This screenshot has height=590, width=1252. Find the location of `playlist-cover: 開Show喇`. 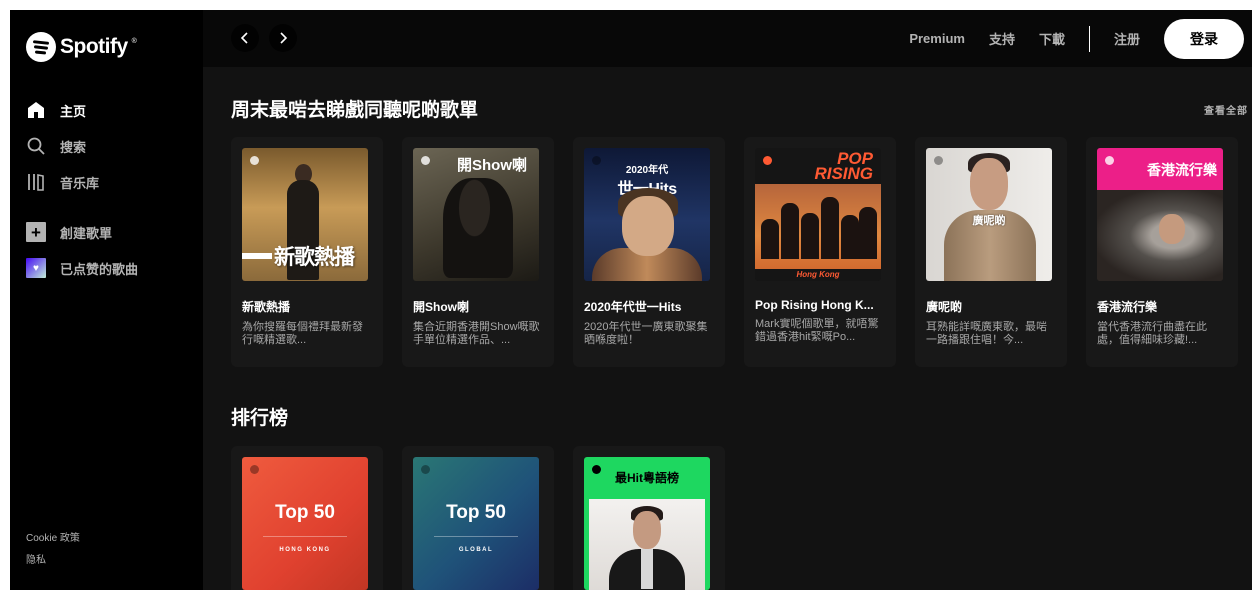

playlist-cover: 開Show喇 is located at coordinates (476, 214).